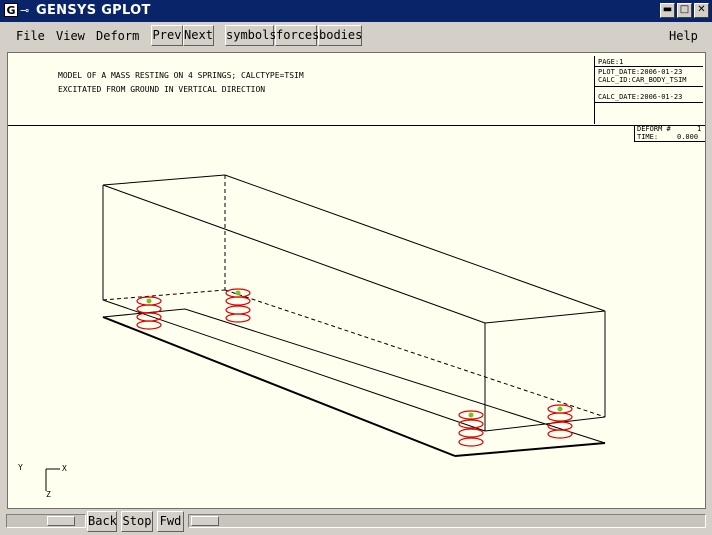  I want to click on time-scrollbar, so click(447, 521).